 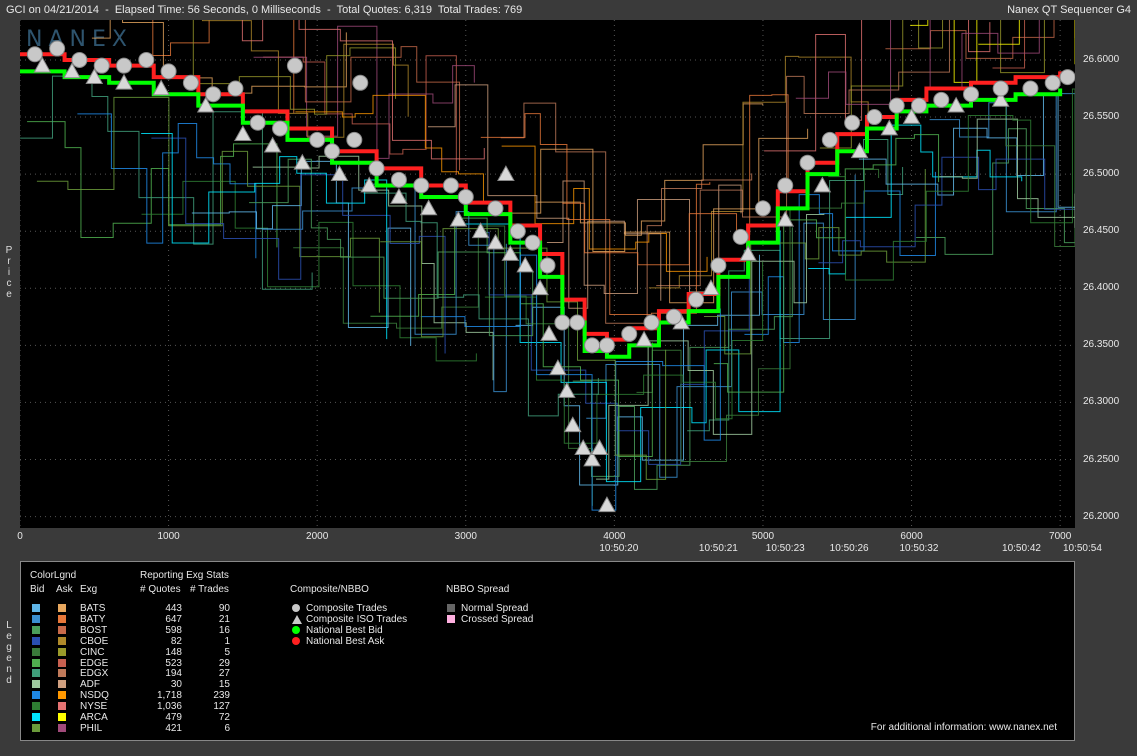 What do you see at coordinates (465, 536) in the screenshot?
I see `x-tick-label: 3000` at bounding box center [465, 536].